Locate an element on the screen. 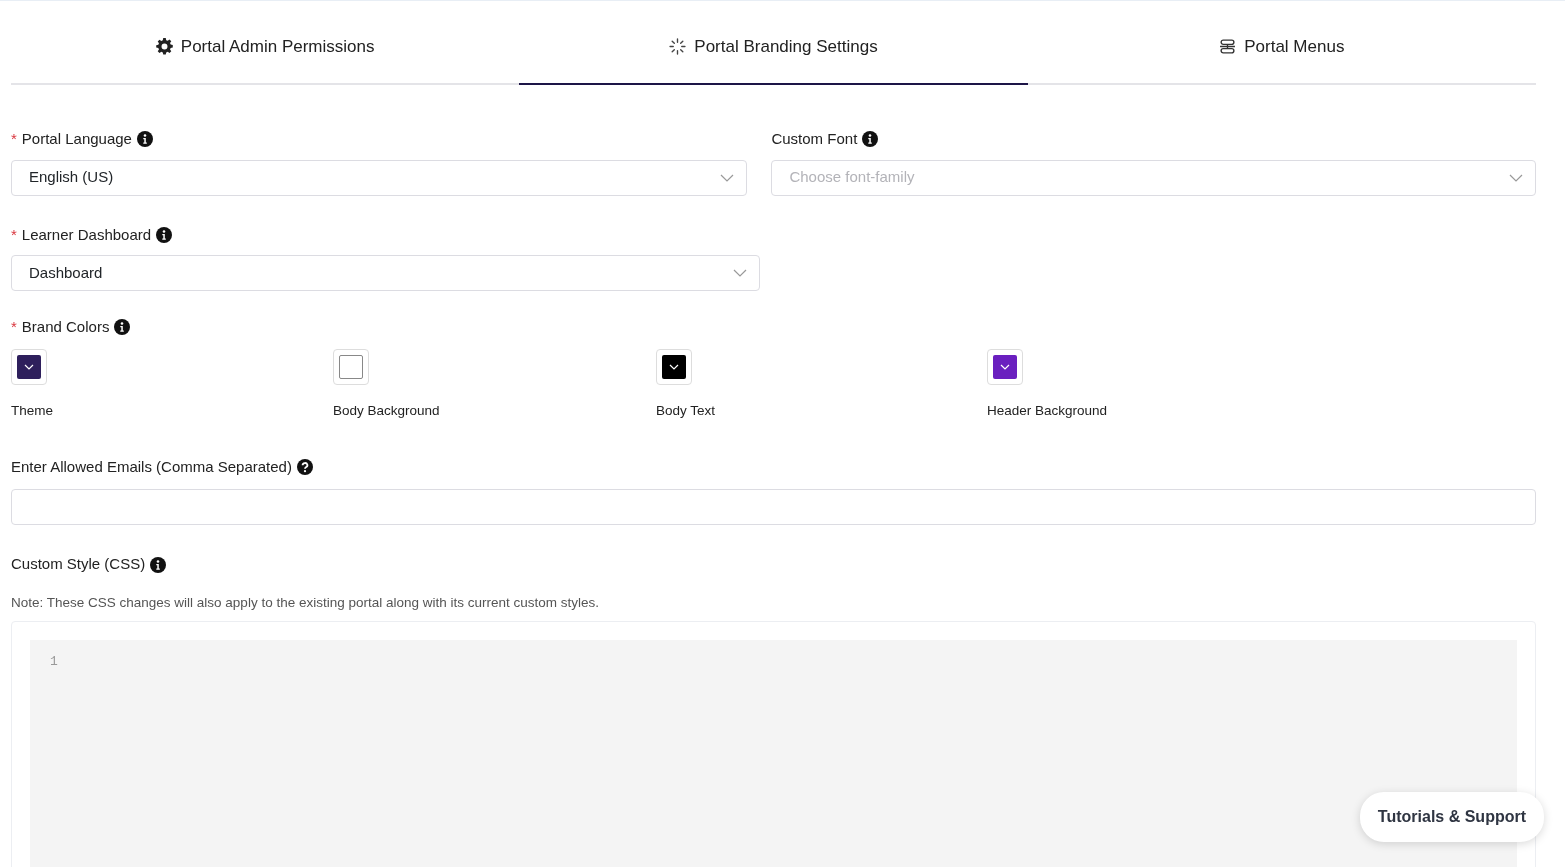 The width and height of the screenshot is (1565, 867). select-value: English (US) is located at coordinates (72, 177).